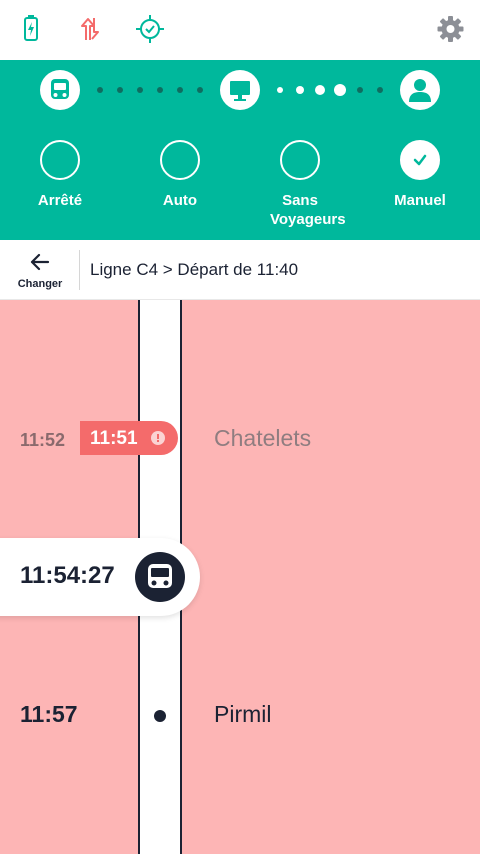 Image resolution: width=480 pixels, height=854 pixels. What do you see at coordinates (60, 160) in the screenshot?
I see `mode-radio-arrete` at bounding box center [60, 160].